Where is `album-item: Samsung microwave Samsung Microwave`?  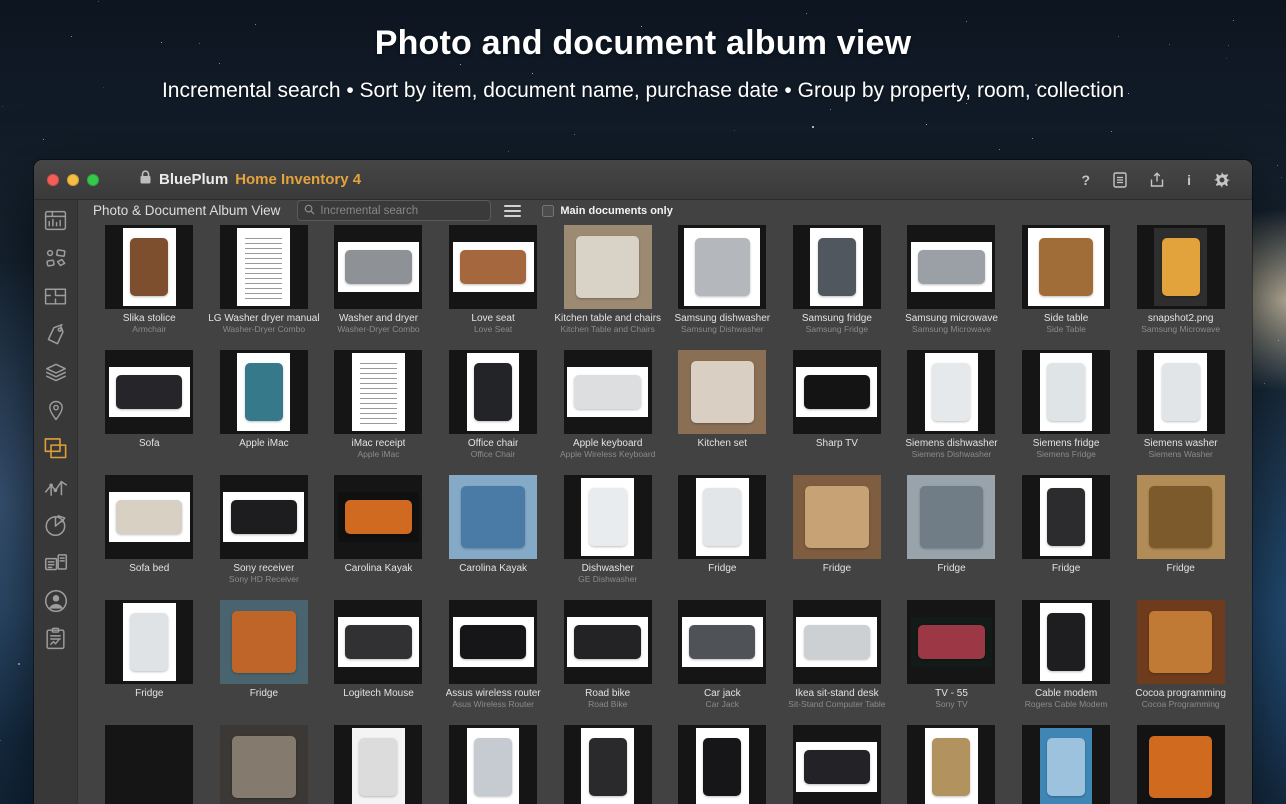
album-item: Samsung microwave Samsung Microwave is located at coordinates (951, 287).